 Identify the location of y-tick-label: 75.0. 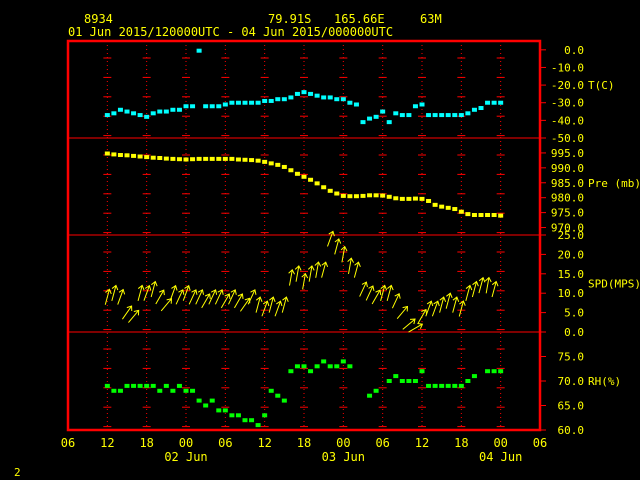
(571, 357).